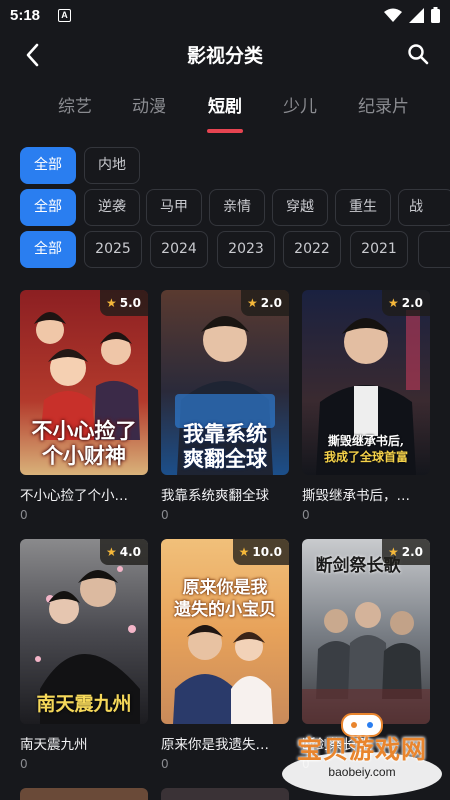 The height and width of the screenshot is (800, 450). Describe the element at coordinates (312, 249) in the screenshot. I see `filter-chip-year: 2022` at that location.